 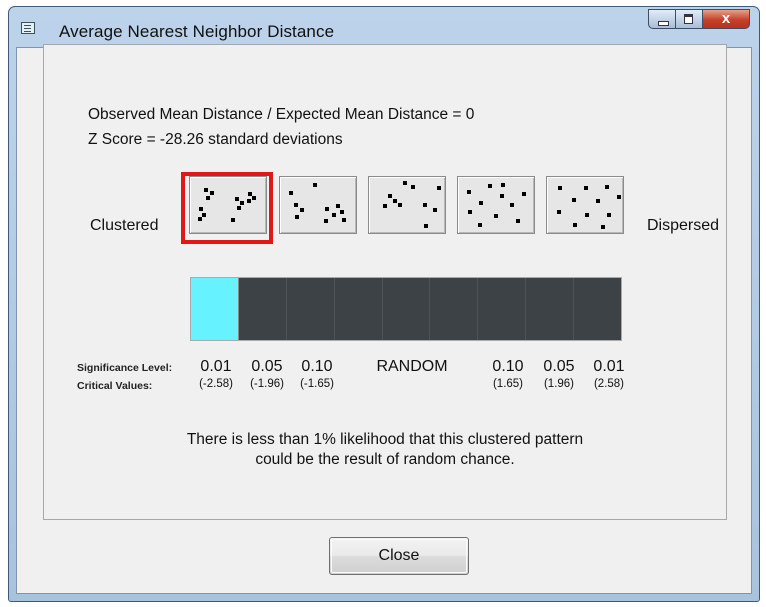 I want to click on caption-buttons: x, so click(x=699, y=19).